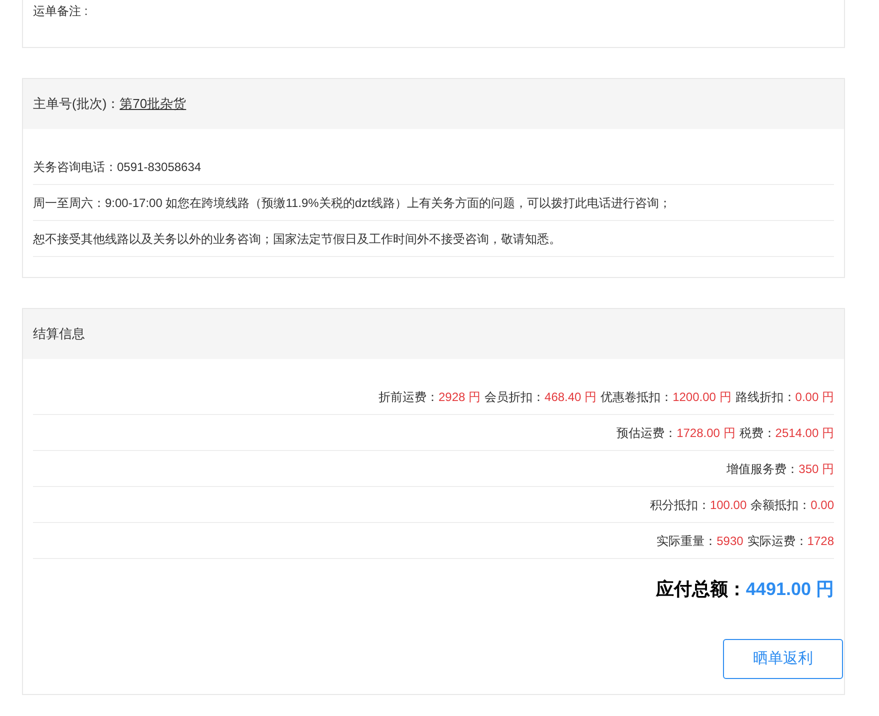  What do you see at coordinates (408, 397) in the screenshot?
I see `fee-label: 折前运费：` at bounding box center [408, 397].